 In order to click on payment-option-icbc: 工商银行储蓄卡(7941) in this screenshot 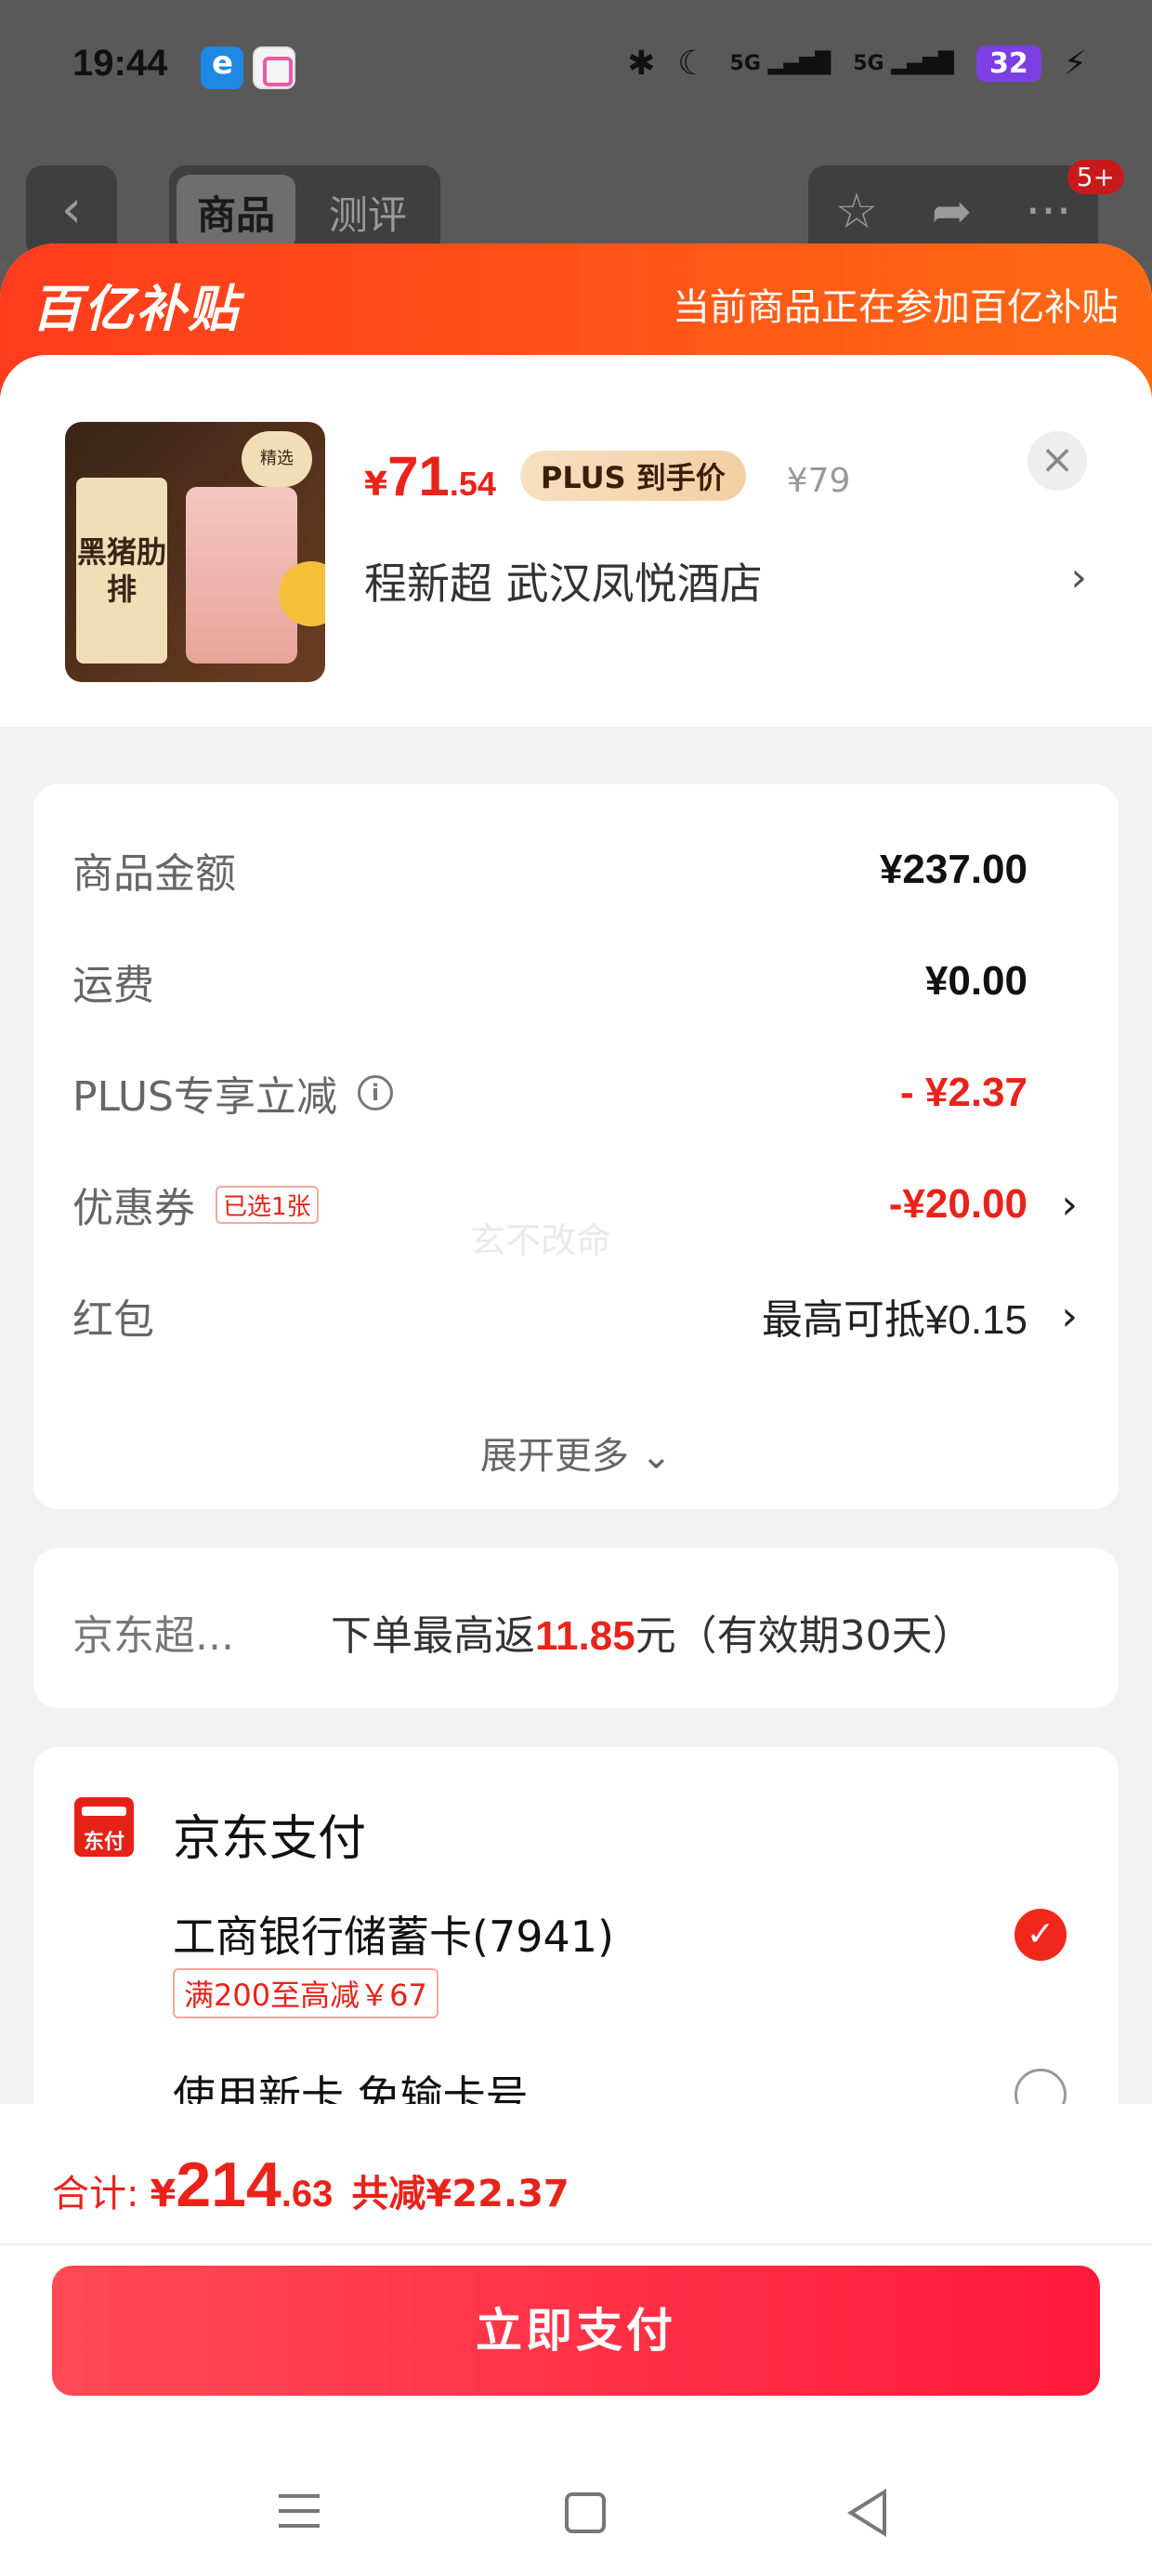, I will do `click(393, 1934)`.